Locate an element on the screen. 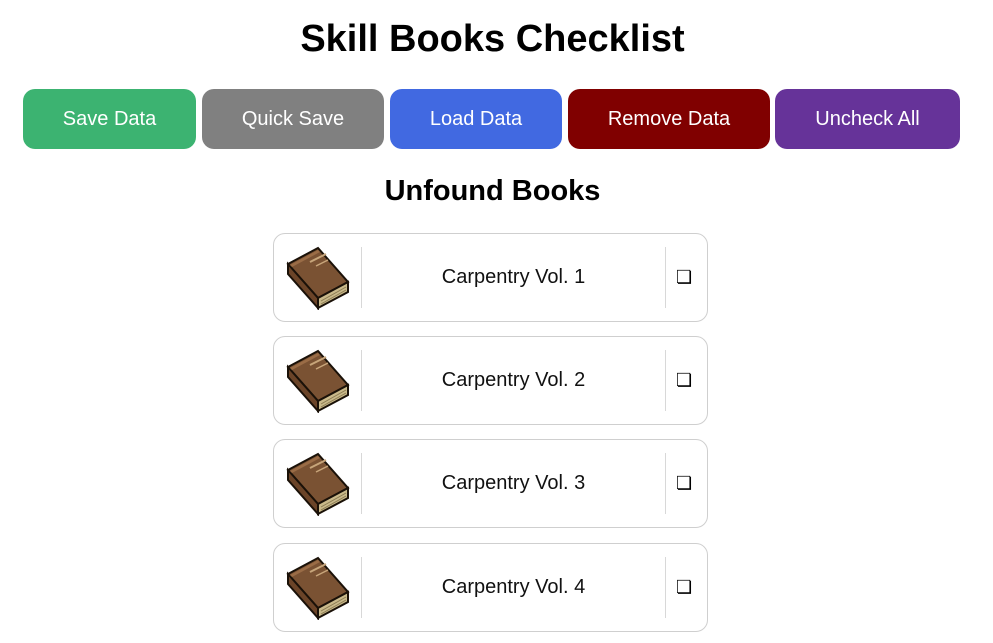 This screenshot has width=993, height=643. book-name: Carpentry Vol. 1 is located at coordinates (513, 277).